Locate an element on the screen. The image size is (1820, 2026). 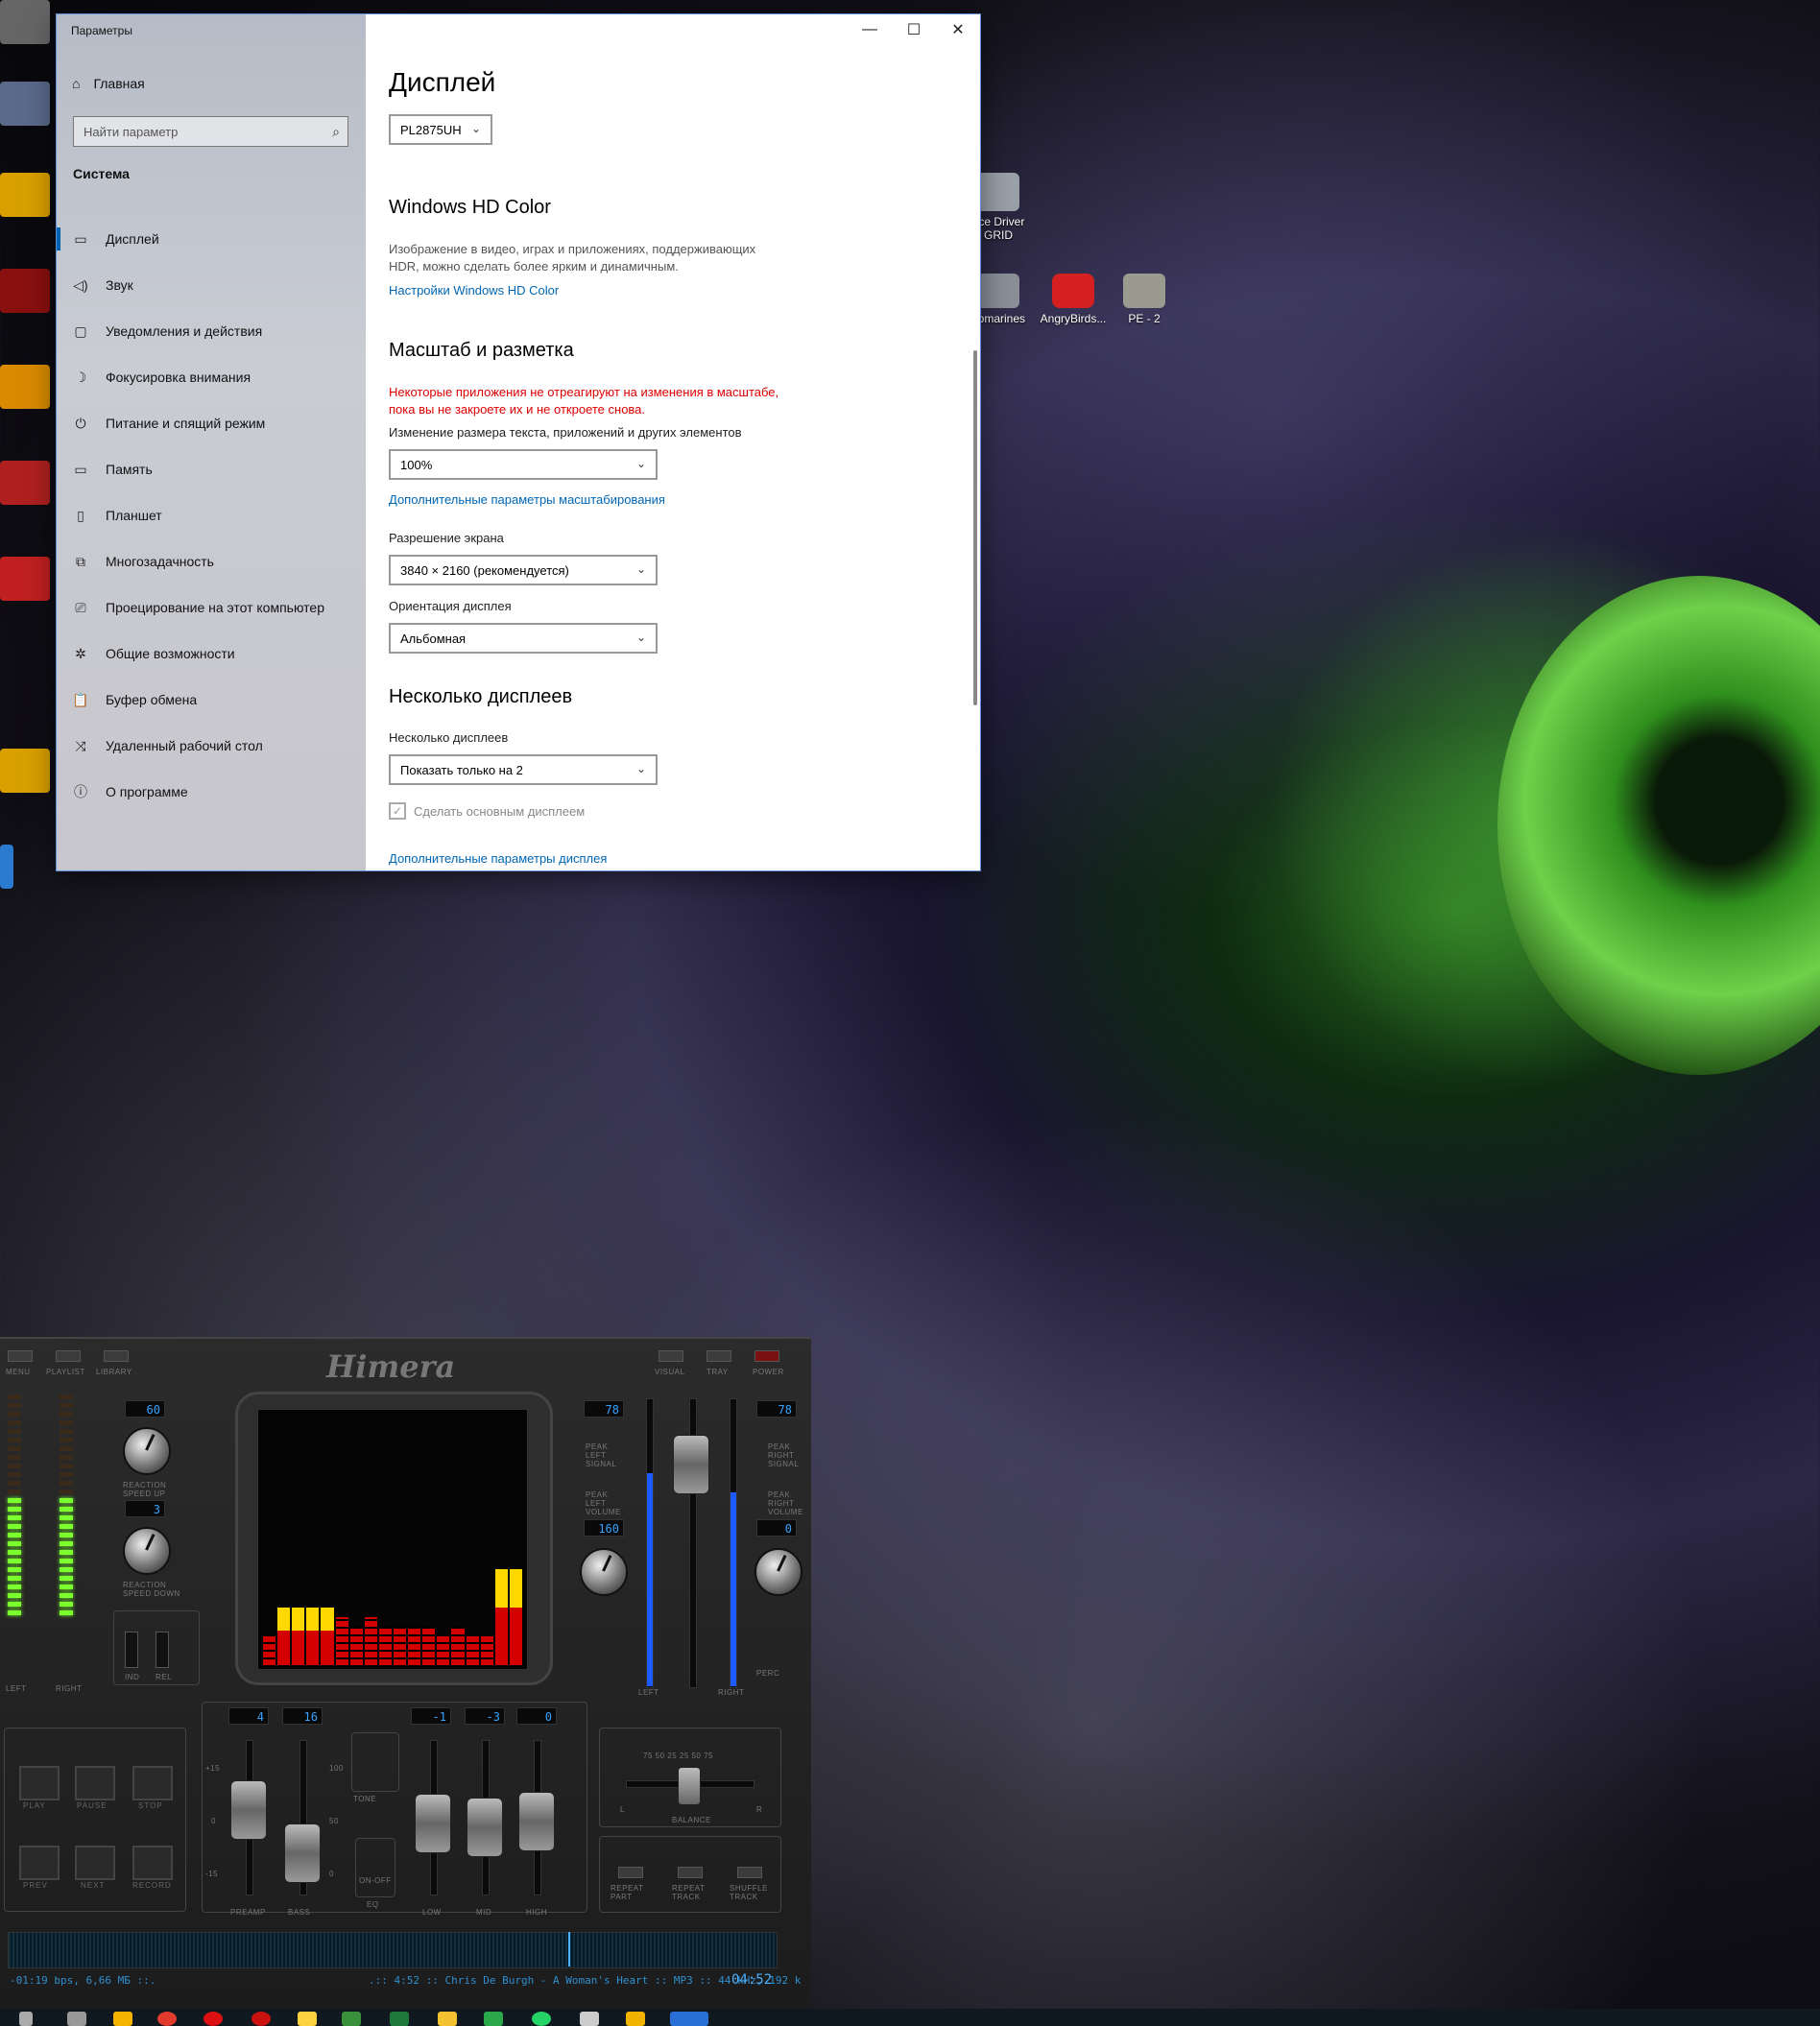
repeat-track-button is located at coordinates (691, 1872).